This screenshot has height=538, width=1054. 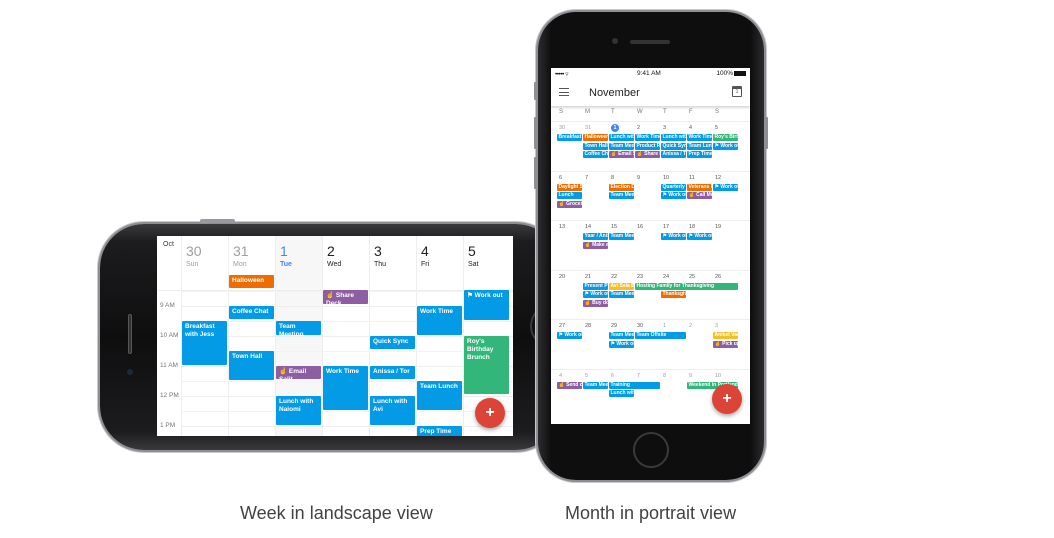 I want to click on month-event: Anissa / Tor, so click(x=673, y=154).